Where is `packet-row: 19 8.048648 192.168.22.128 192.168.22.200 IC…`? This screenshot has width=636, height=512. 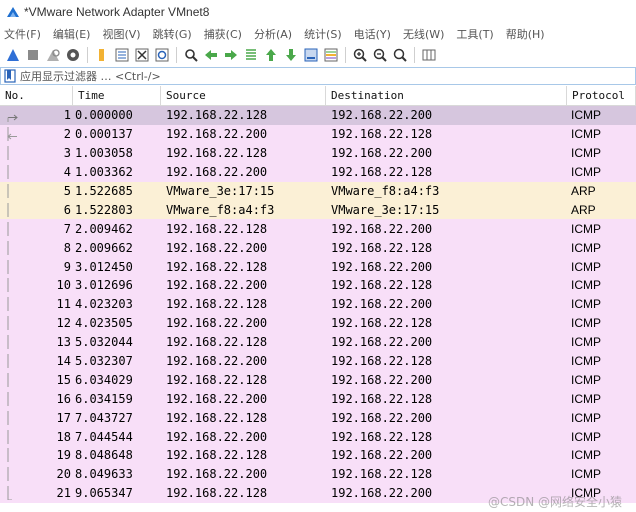 packet-row: 19 8.048648 192.168.22.128 192.168.22.200 IC… is located at coordinates (318, 455).